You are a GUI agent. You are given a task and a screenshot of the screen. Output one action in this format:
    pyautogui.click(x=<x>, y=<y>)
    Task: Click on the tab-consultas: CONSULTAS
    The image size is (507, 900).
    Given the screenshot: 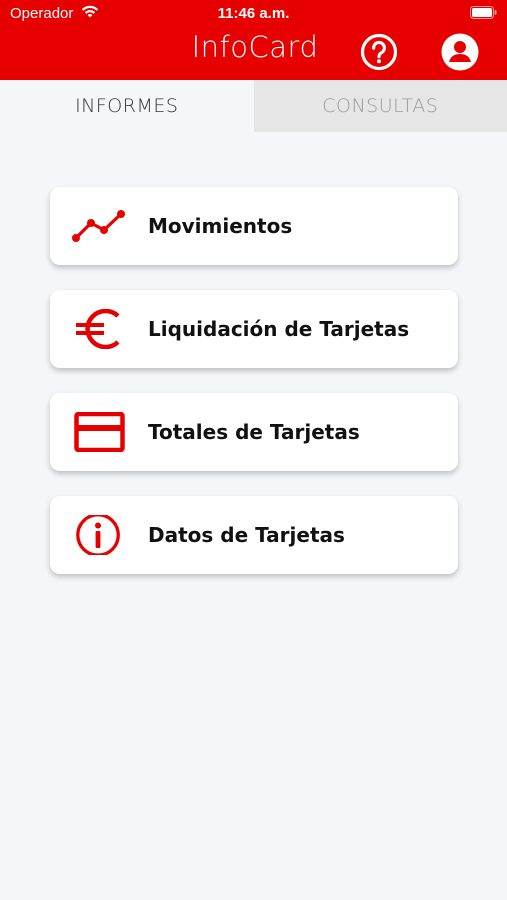 What is the action you would take?
    pyautogui.click(x=380, y=106)
    